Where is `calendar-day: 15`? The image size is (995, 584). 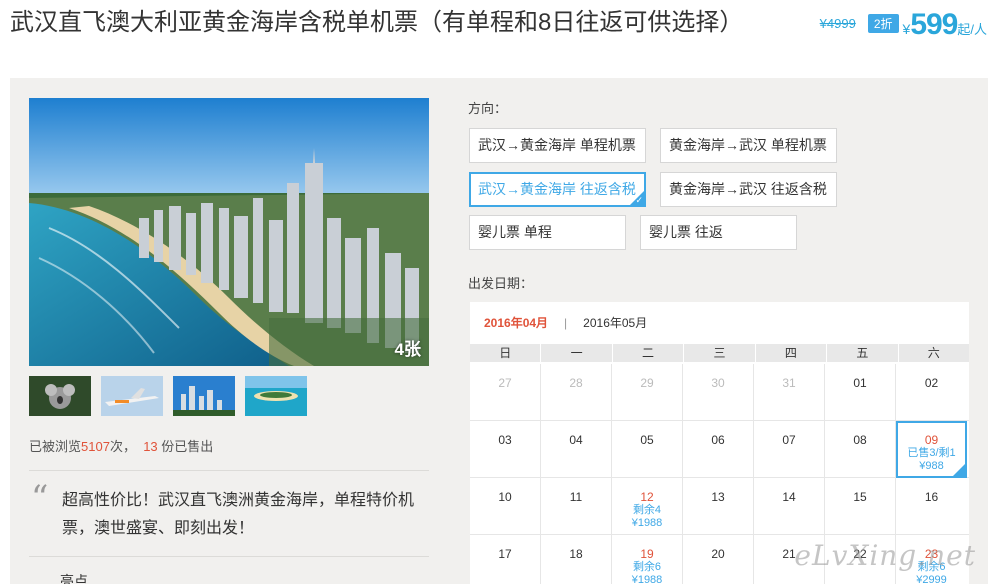 calendar-day: 15 is located at coordinates (860, 506).